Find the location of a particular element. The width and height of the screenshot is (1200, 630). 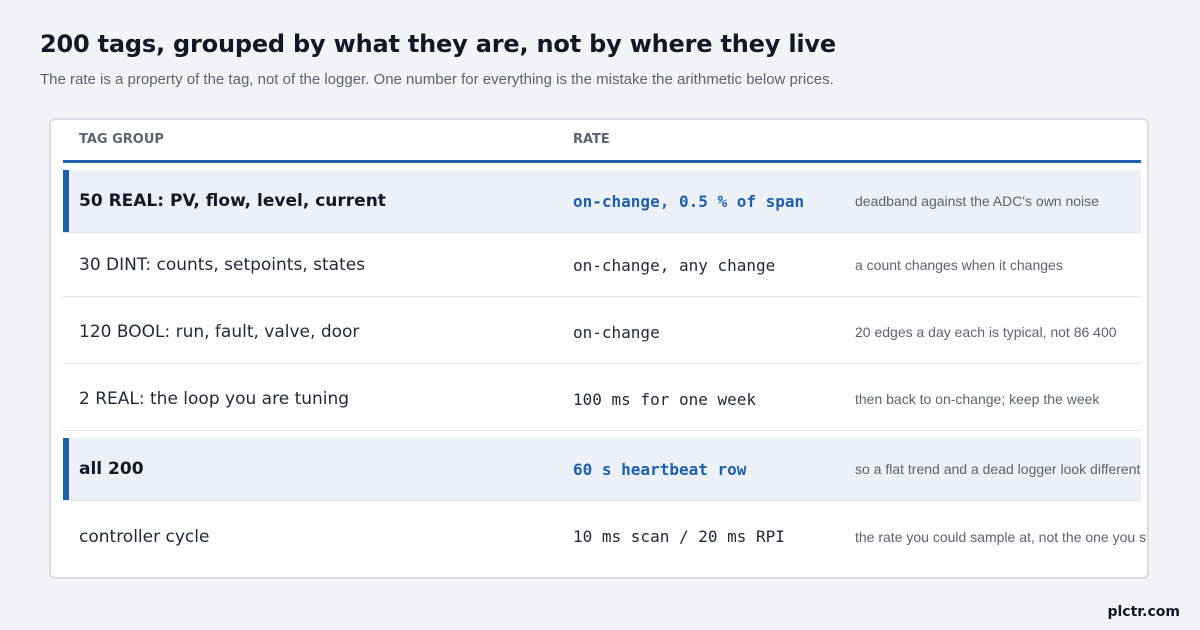

cell-rate: 60 s heartbeat row is located at coordinates (660, 469).